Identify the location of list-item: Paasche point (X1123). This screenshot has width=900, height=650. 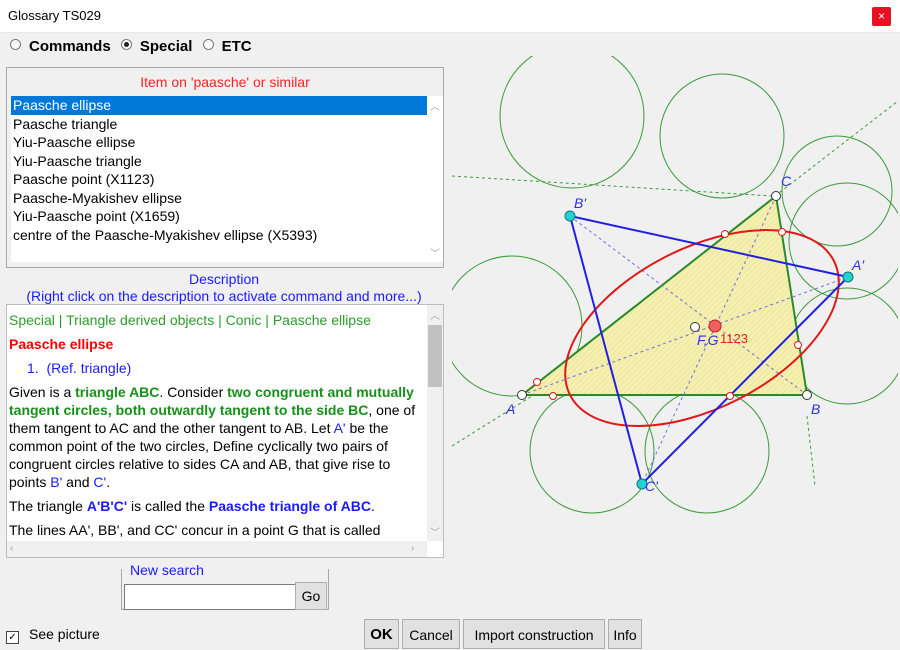
(219, 179).